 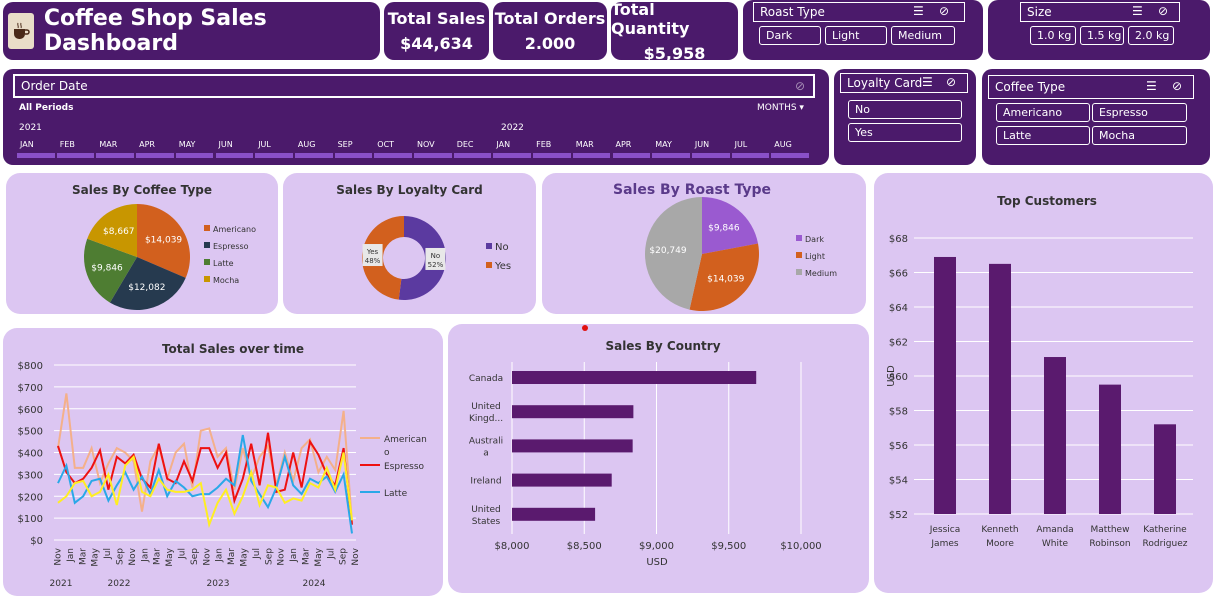 What do you see at coordinates (121, 556) in the screenshot?
I see `x-tick-label: Sep` at bounding box center [121, 556].